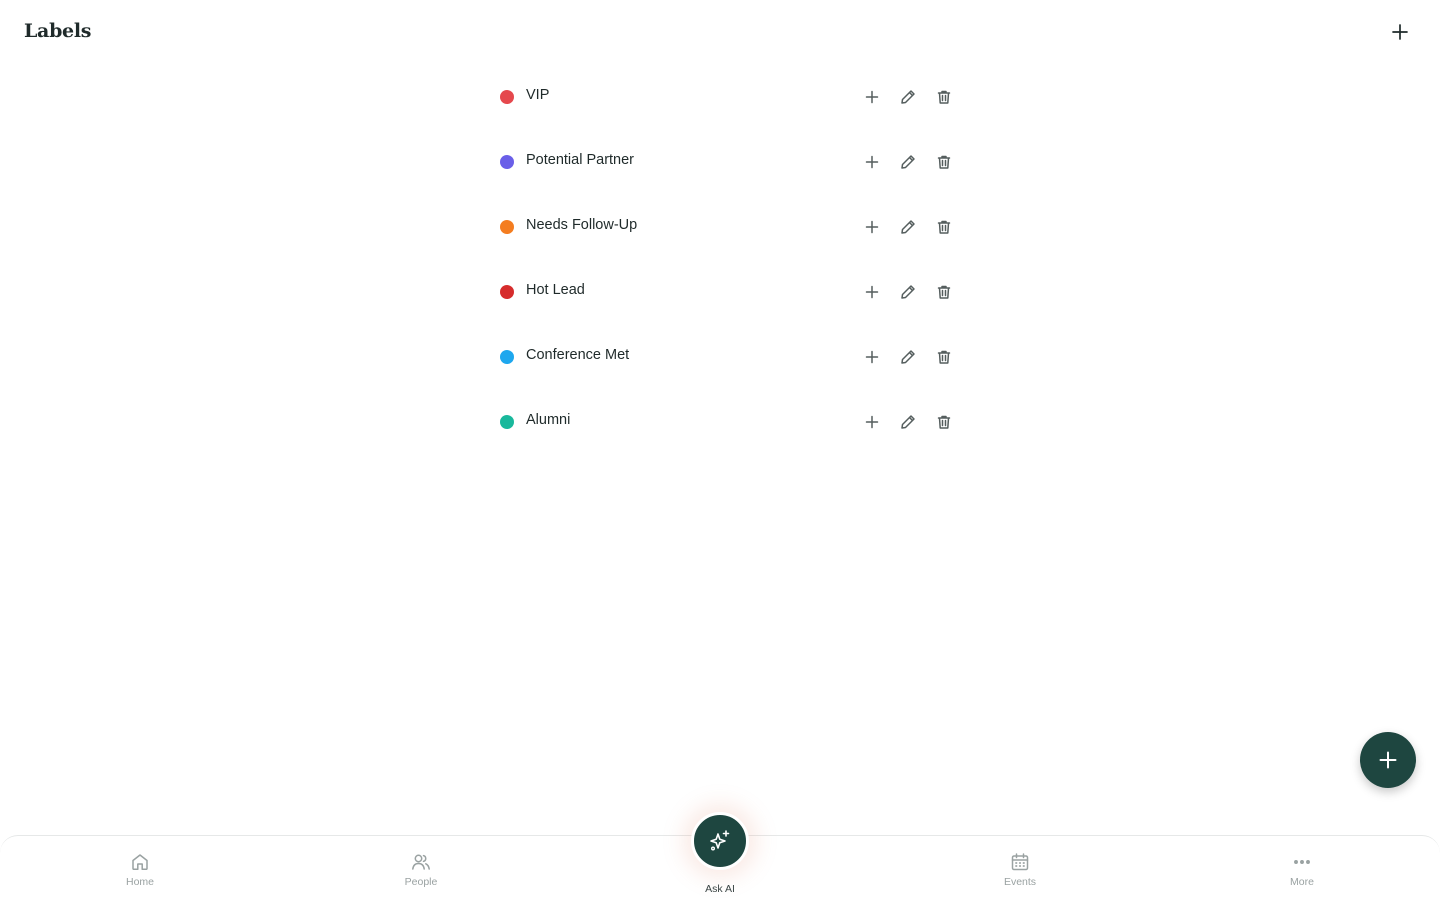  I want to click on ask-ai-button, so click(720, 841).